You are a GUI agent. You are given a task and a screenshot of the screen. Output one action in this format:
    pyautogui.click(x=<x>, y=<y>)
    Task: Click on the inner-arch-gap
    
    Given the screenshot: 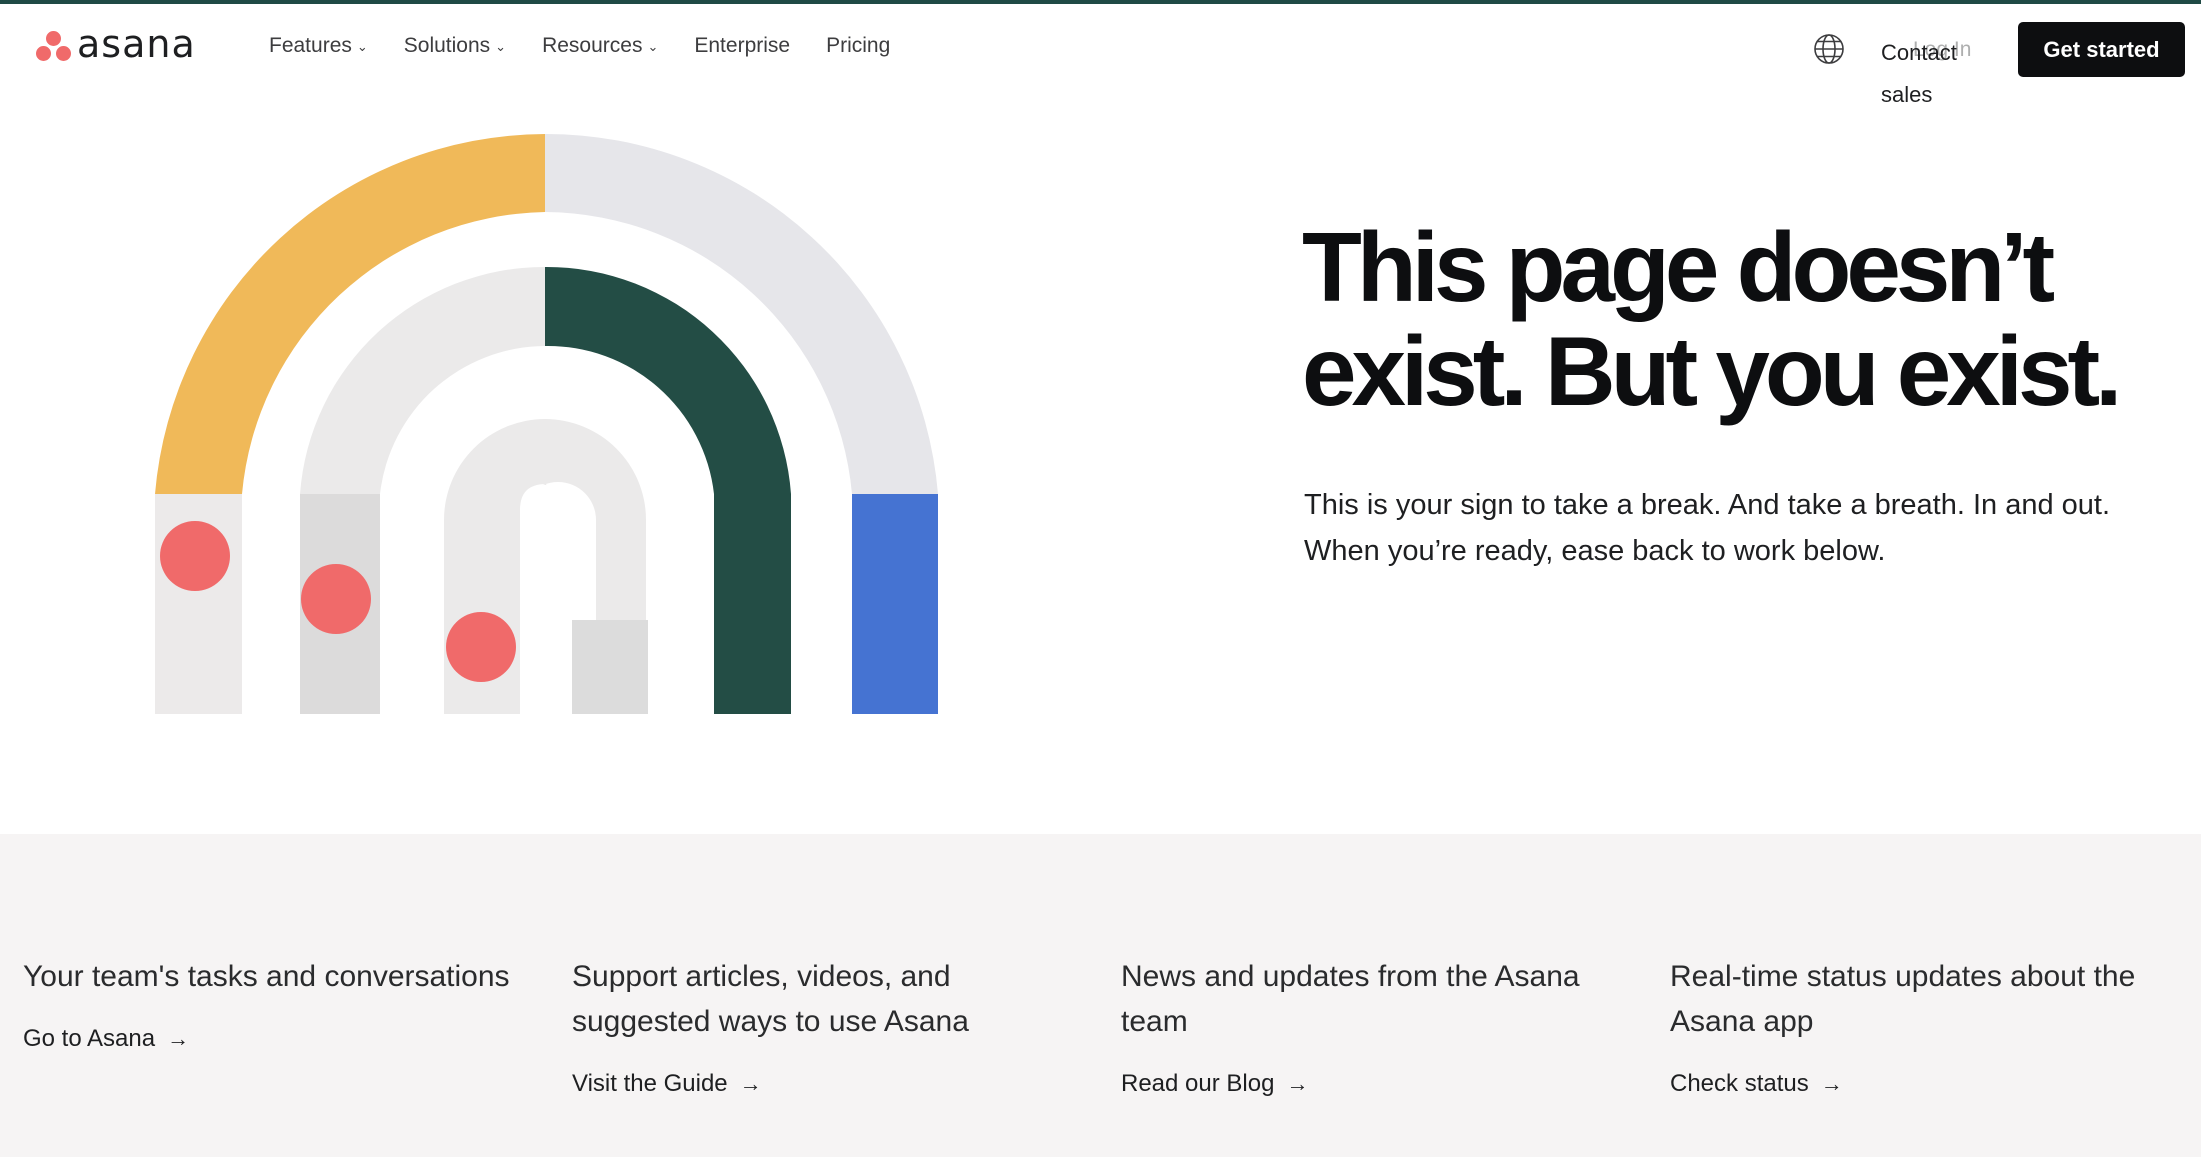 What is the action you would take?
    pyautogui.click(x=545, y=599)
    